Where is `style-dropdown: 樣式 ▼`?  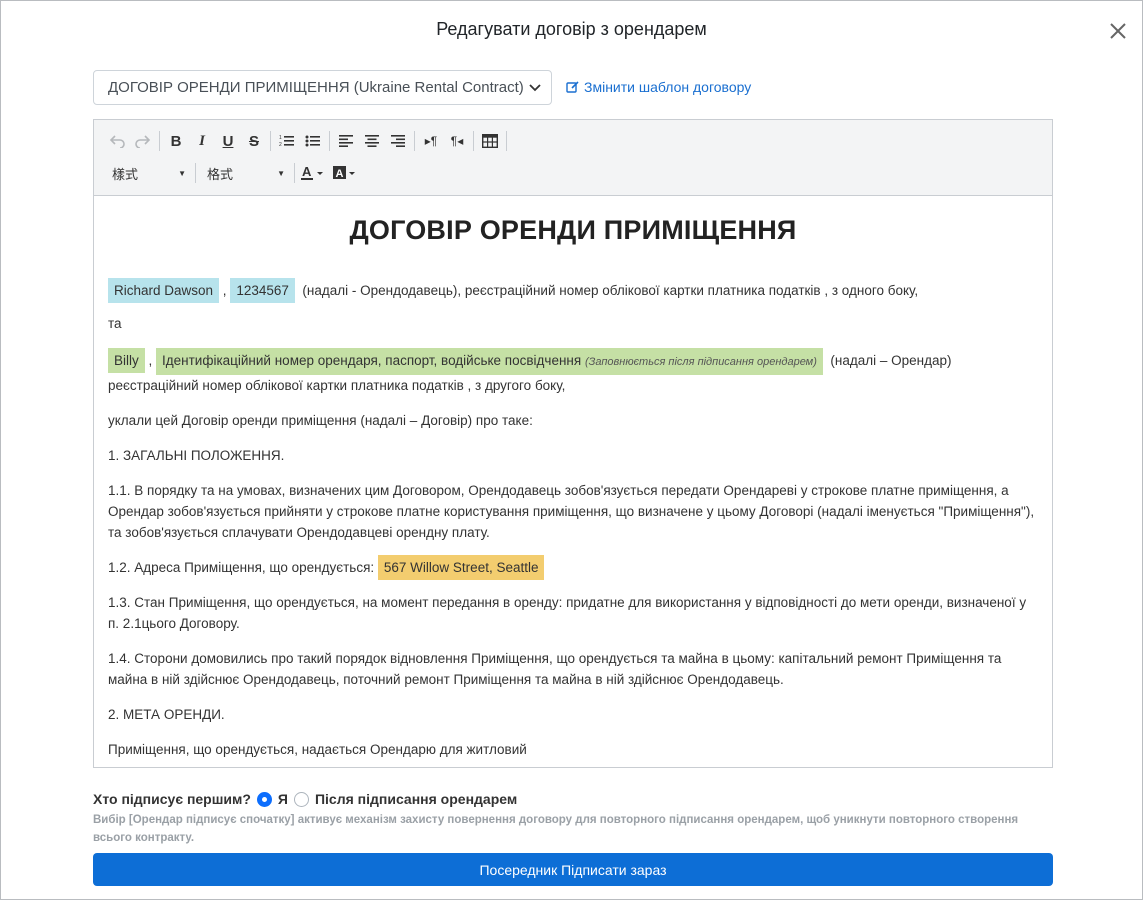 style-dropdown: 樣式 ▼ is located at coordinates (148, 173).